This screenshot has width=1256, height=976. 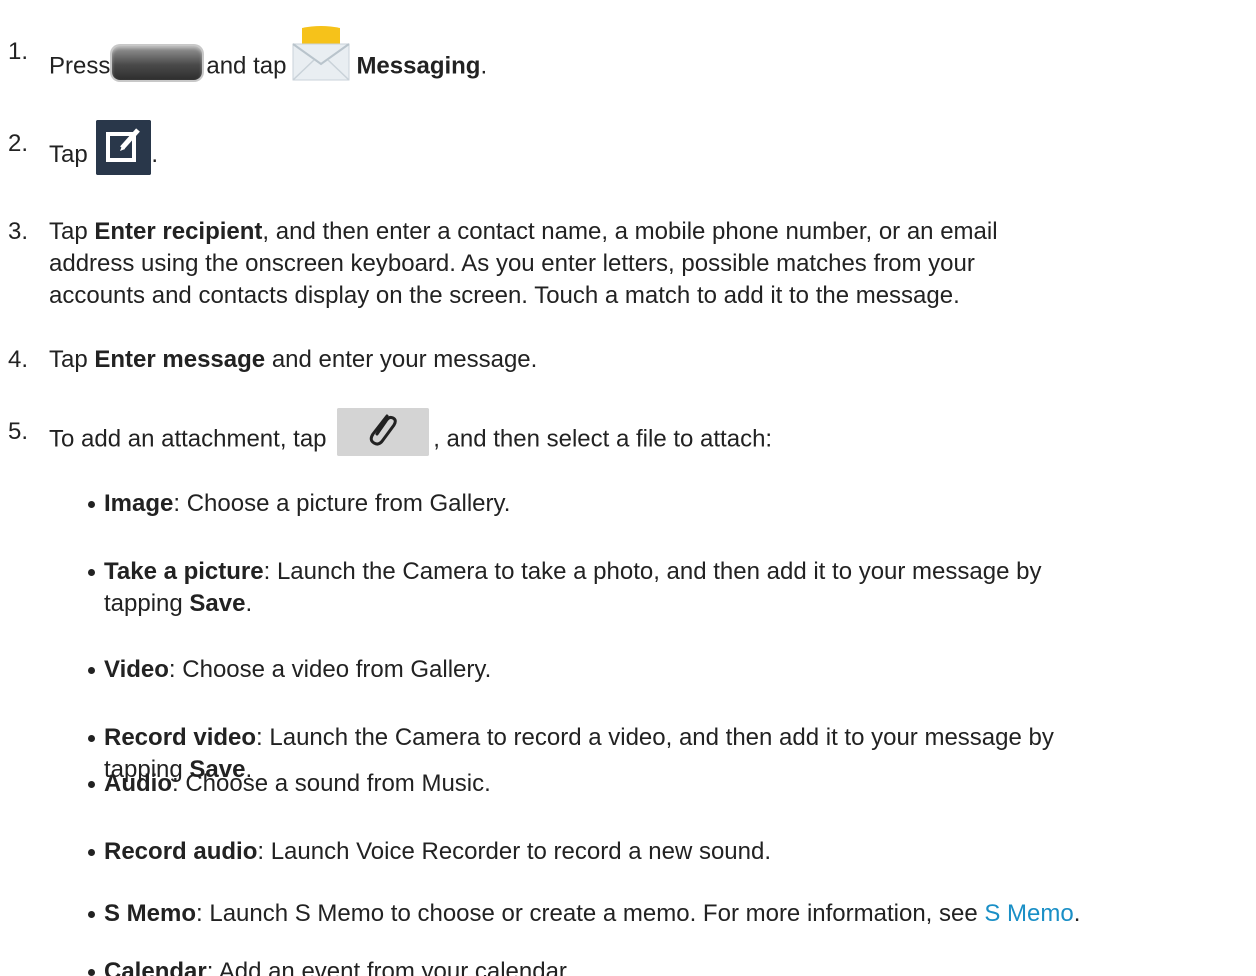 I want to click on step-line: and enter your message., so click(x=404, y=359).